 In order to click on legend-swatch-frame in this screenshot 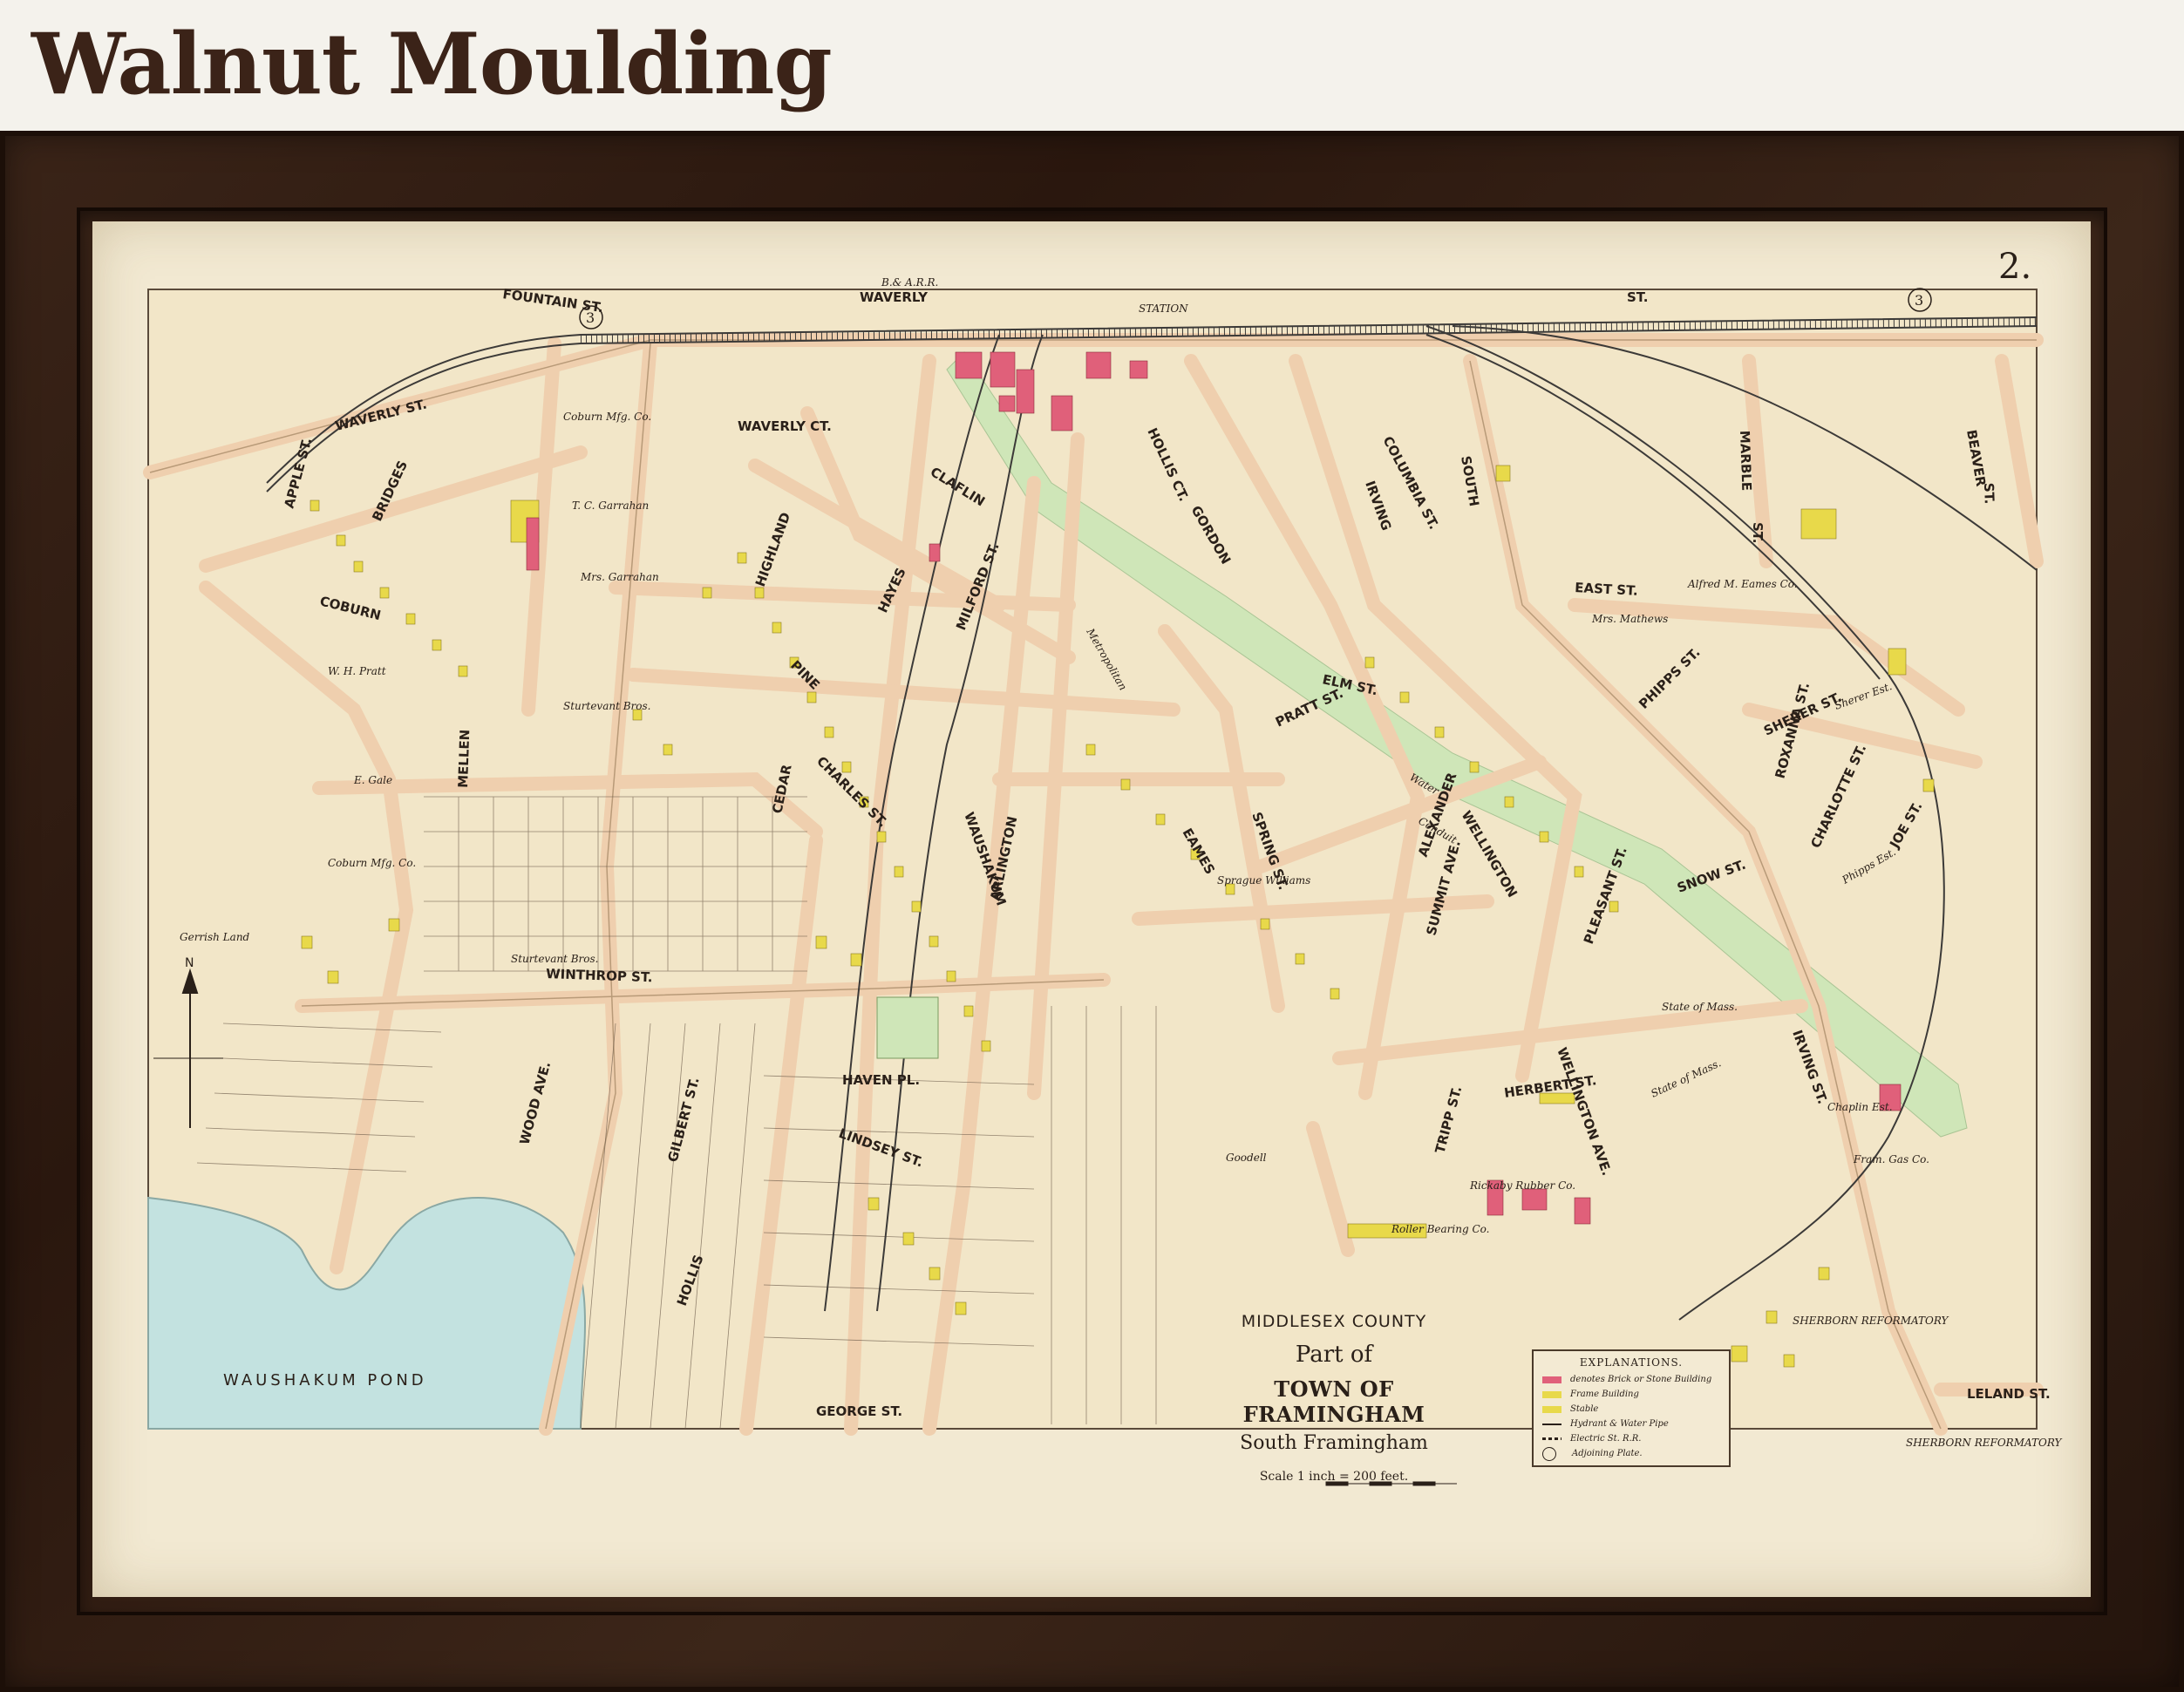, I will do `click(1551, 1394)`.